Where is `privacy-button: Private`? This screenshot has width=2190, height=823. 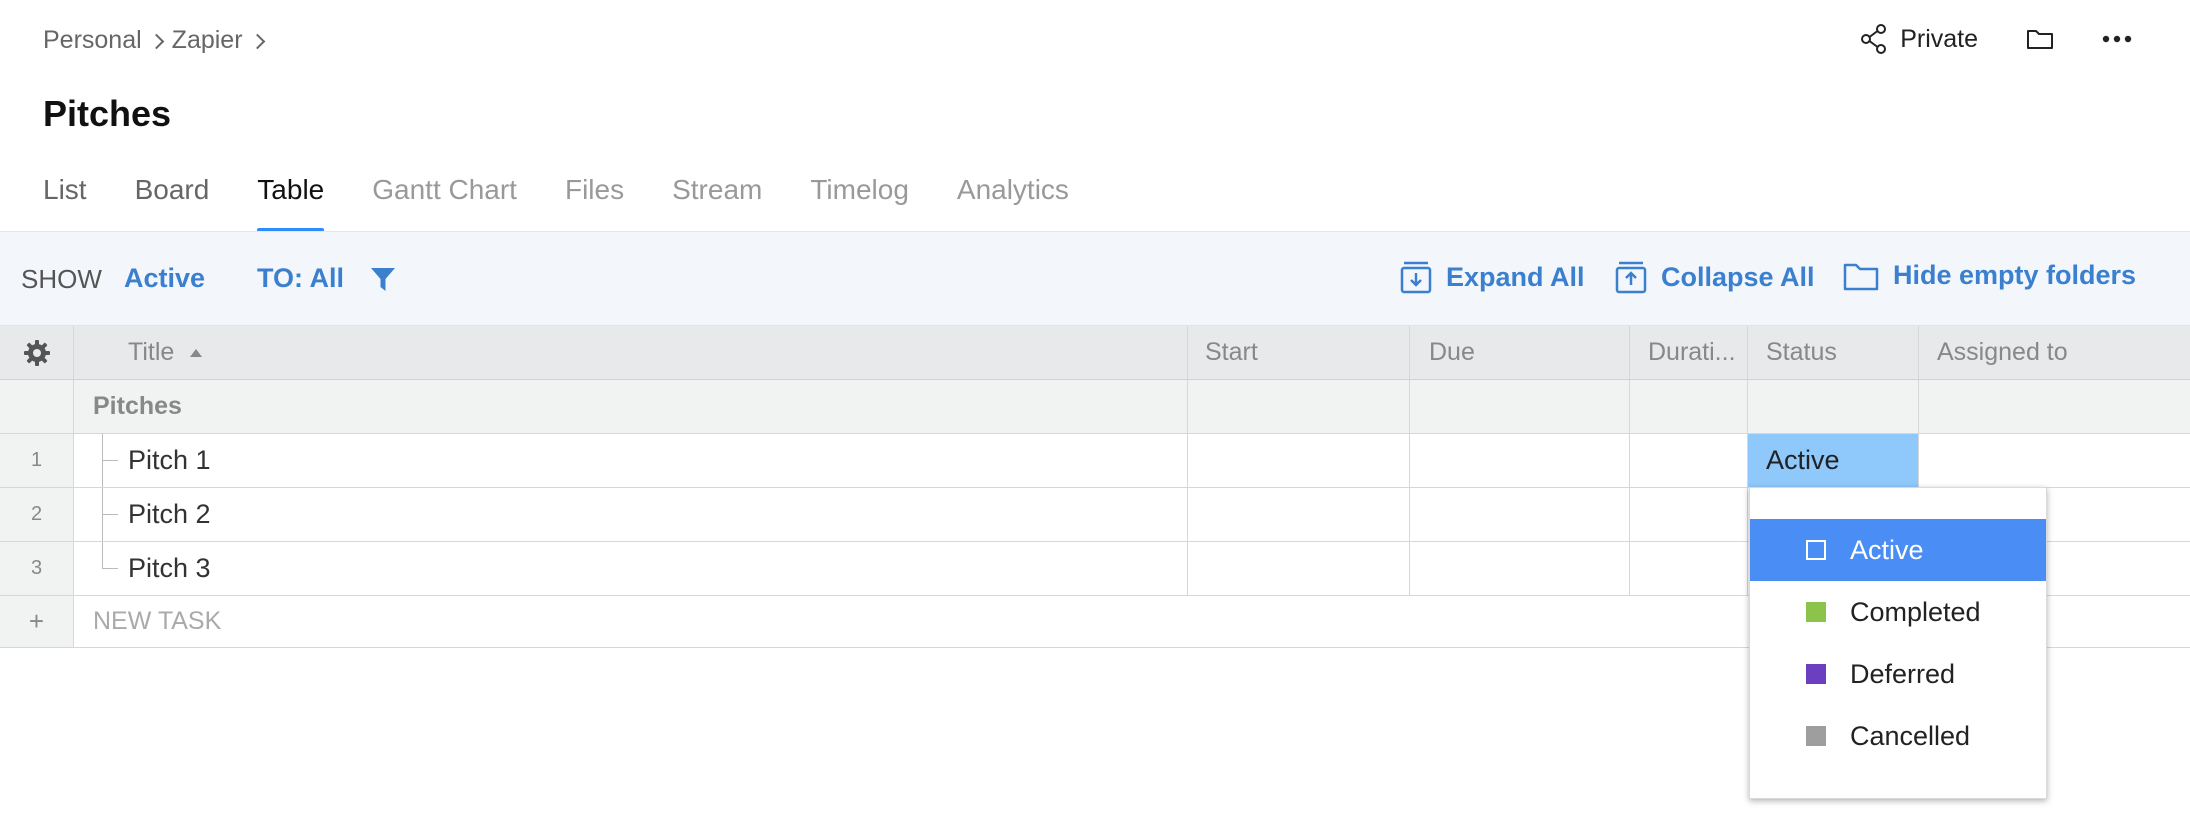 privacy-button: Private is located at coordinates (1919, 39).